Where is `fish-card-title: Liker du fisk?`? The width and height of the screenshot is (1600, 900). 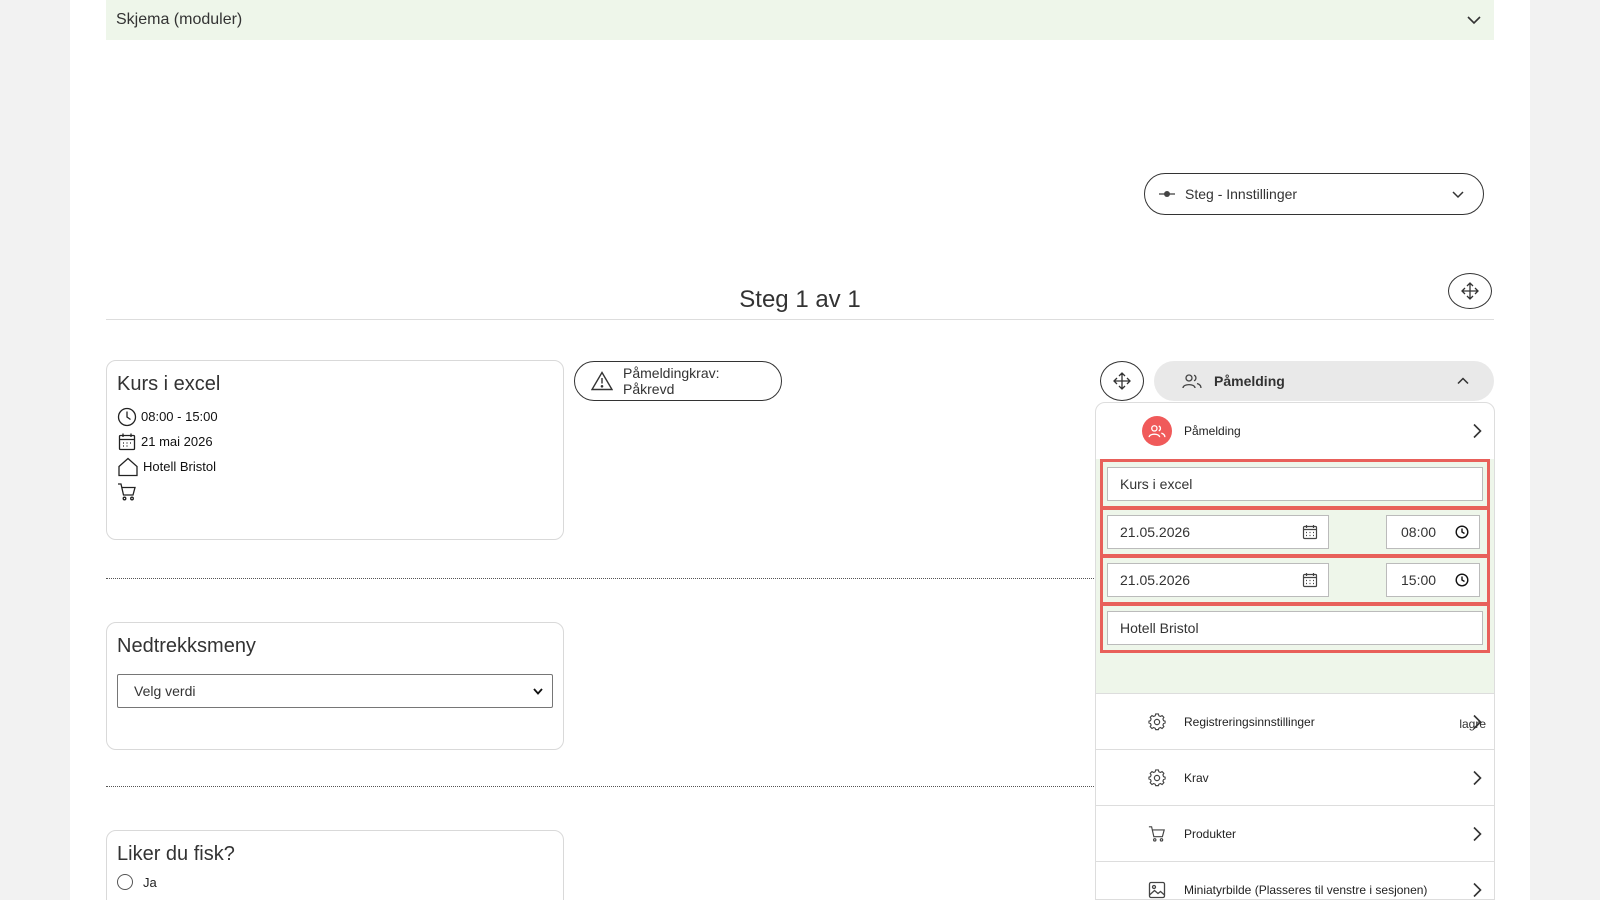 fish-card-title: Liker du fisk? is located at coordinates (176, 854).